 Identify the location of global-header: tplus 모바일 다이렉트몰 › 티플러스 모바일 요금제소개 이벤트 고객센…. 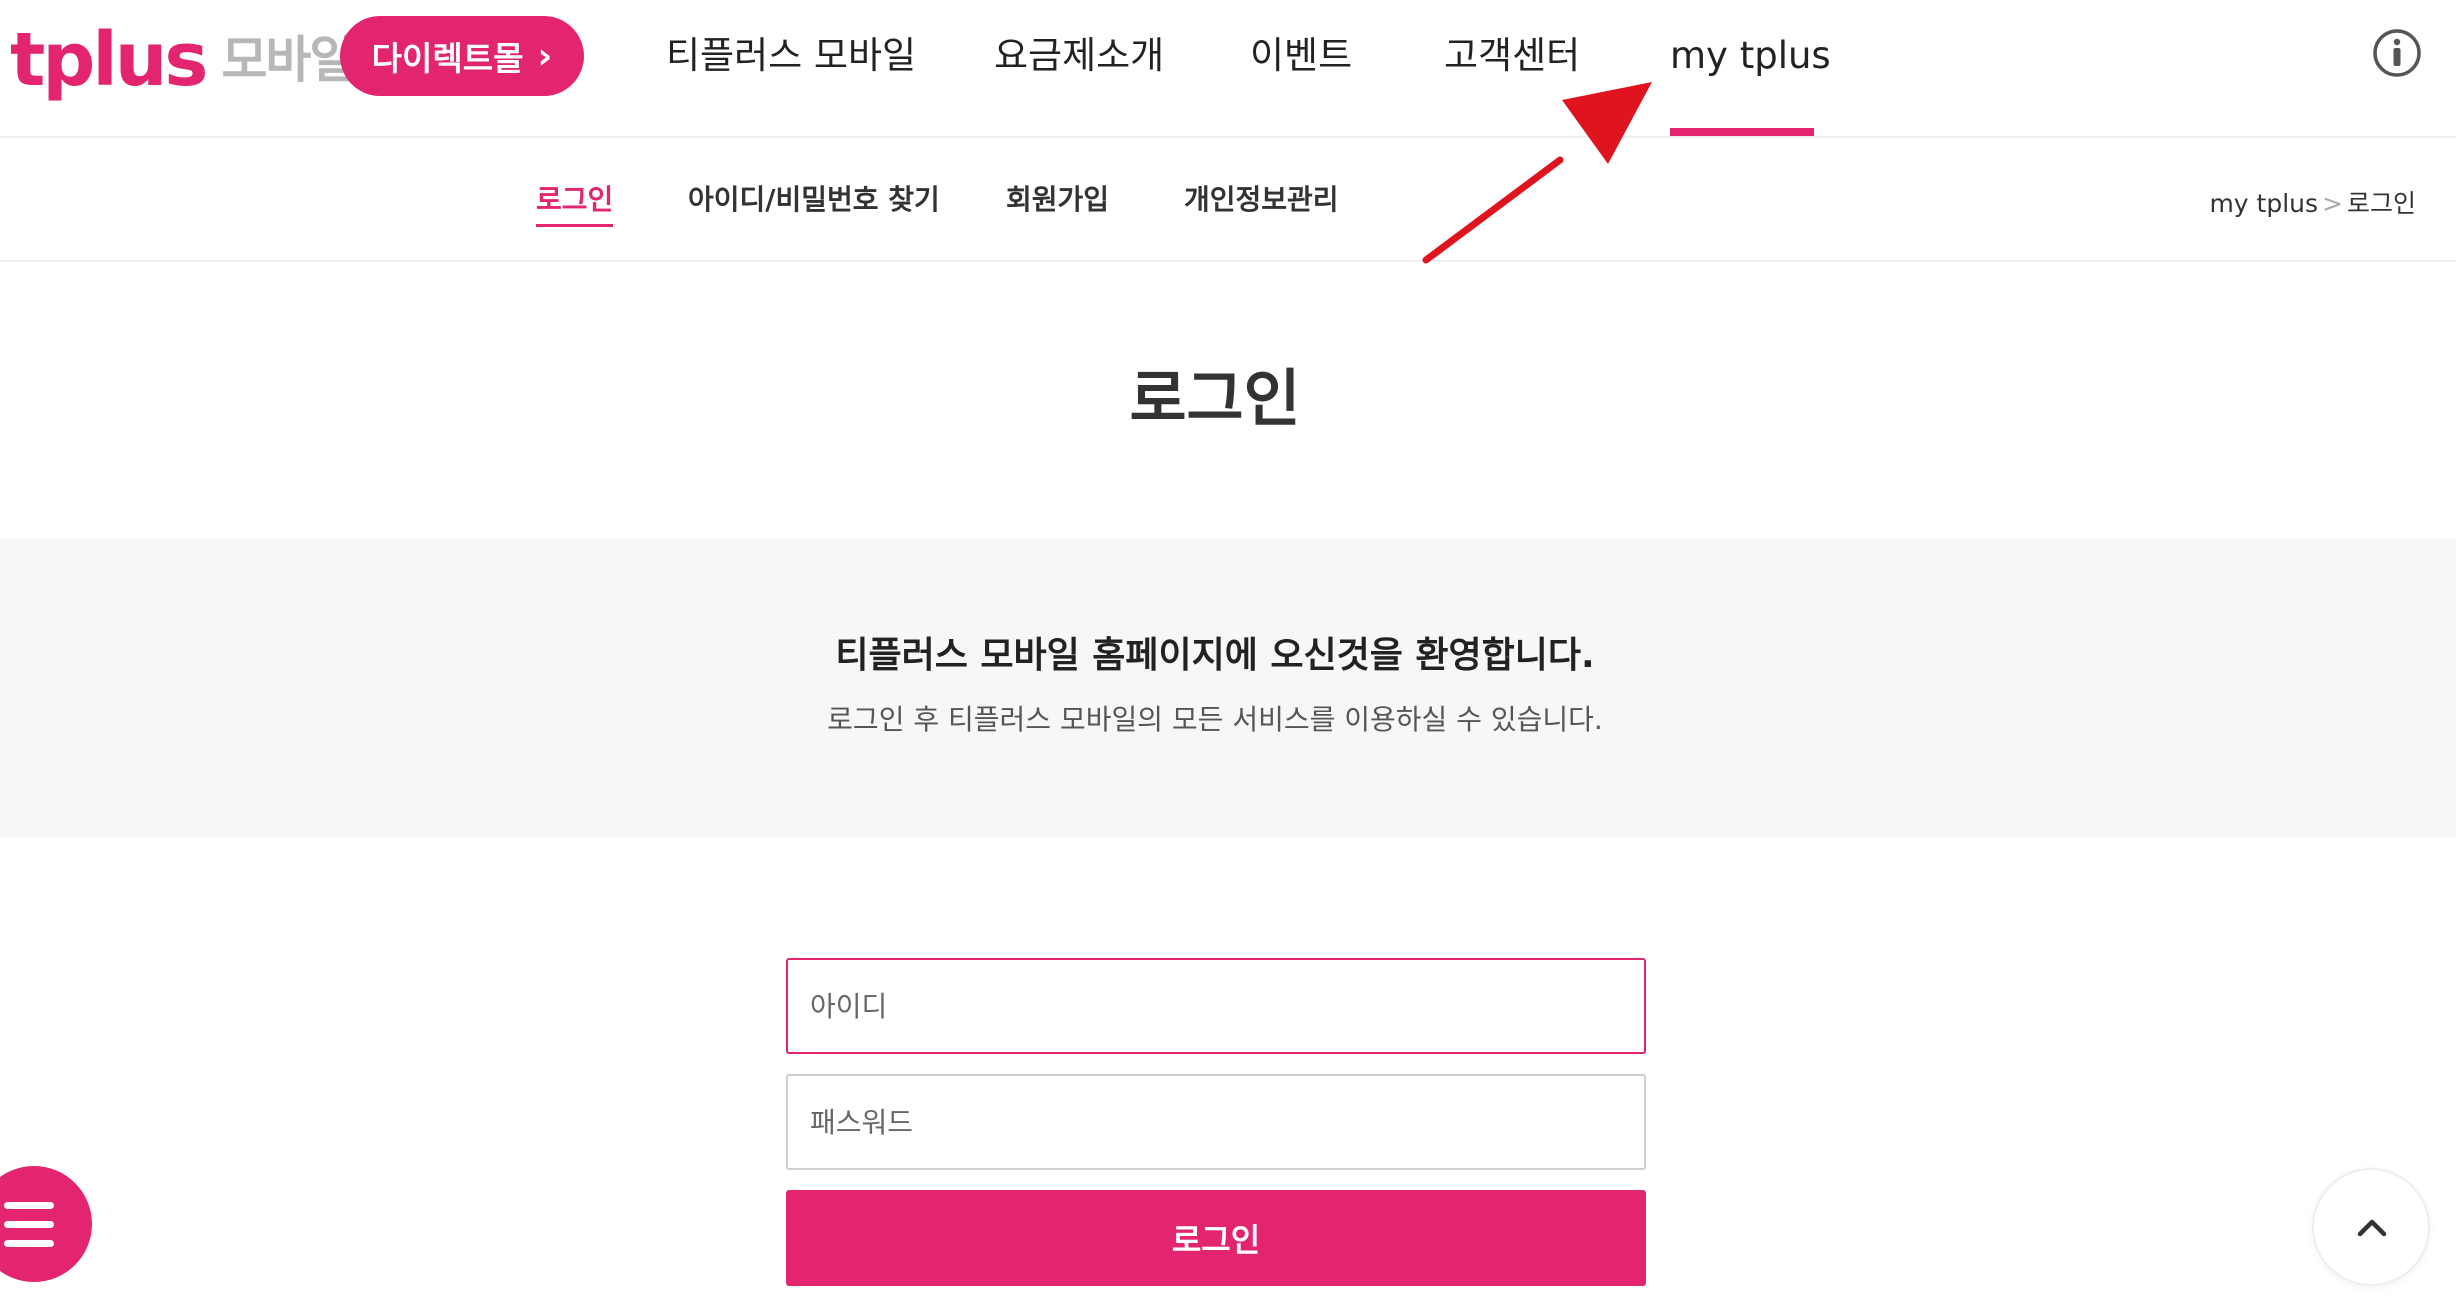
(1228, 69).